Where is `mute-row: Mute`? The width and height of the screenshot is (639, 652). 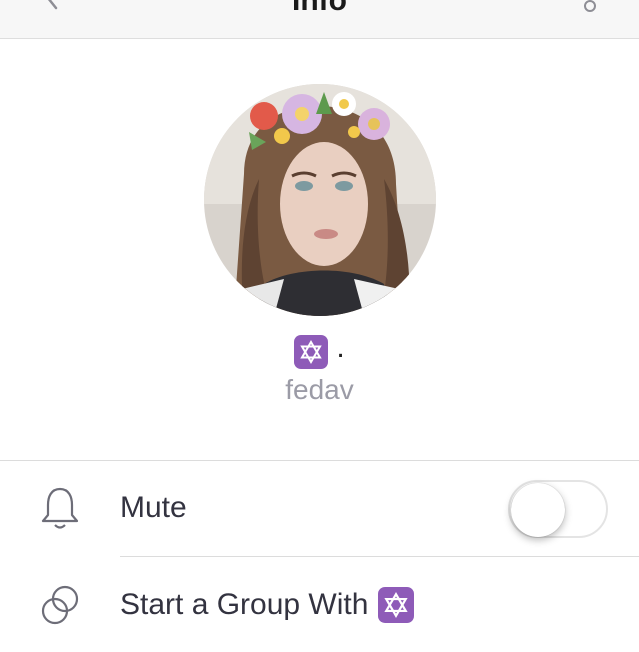 mute-row: Mute is located at coordinates (319, 508).